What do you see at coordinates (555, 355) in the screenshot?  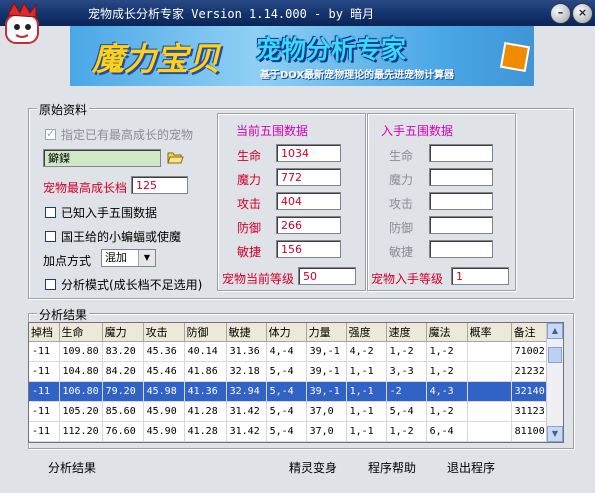 I see `scroll-thumb` at bounding box center [555, 355].